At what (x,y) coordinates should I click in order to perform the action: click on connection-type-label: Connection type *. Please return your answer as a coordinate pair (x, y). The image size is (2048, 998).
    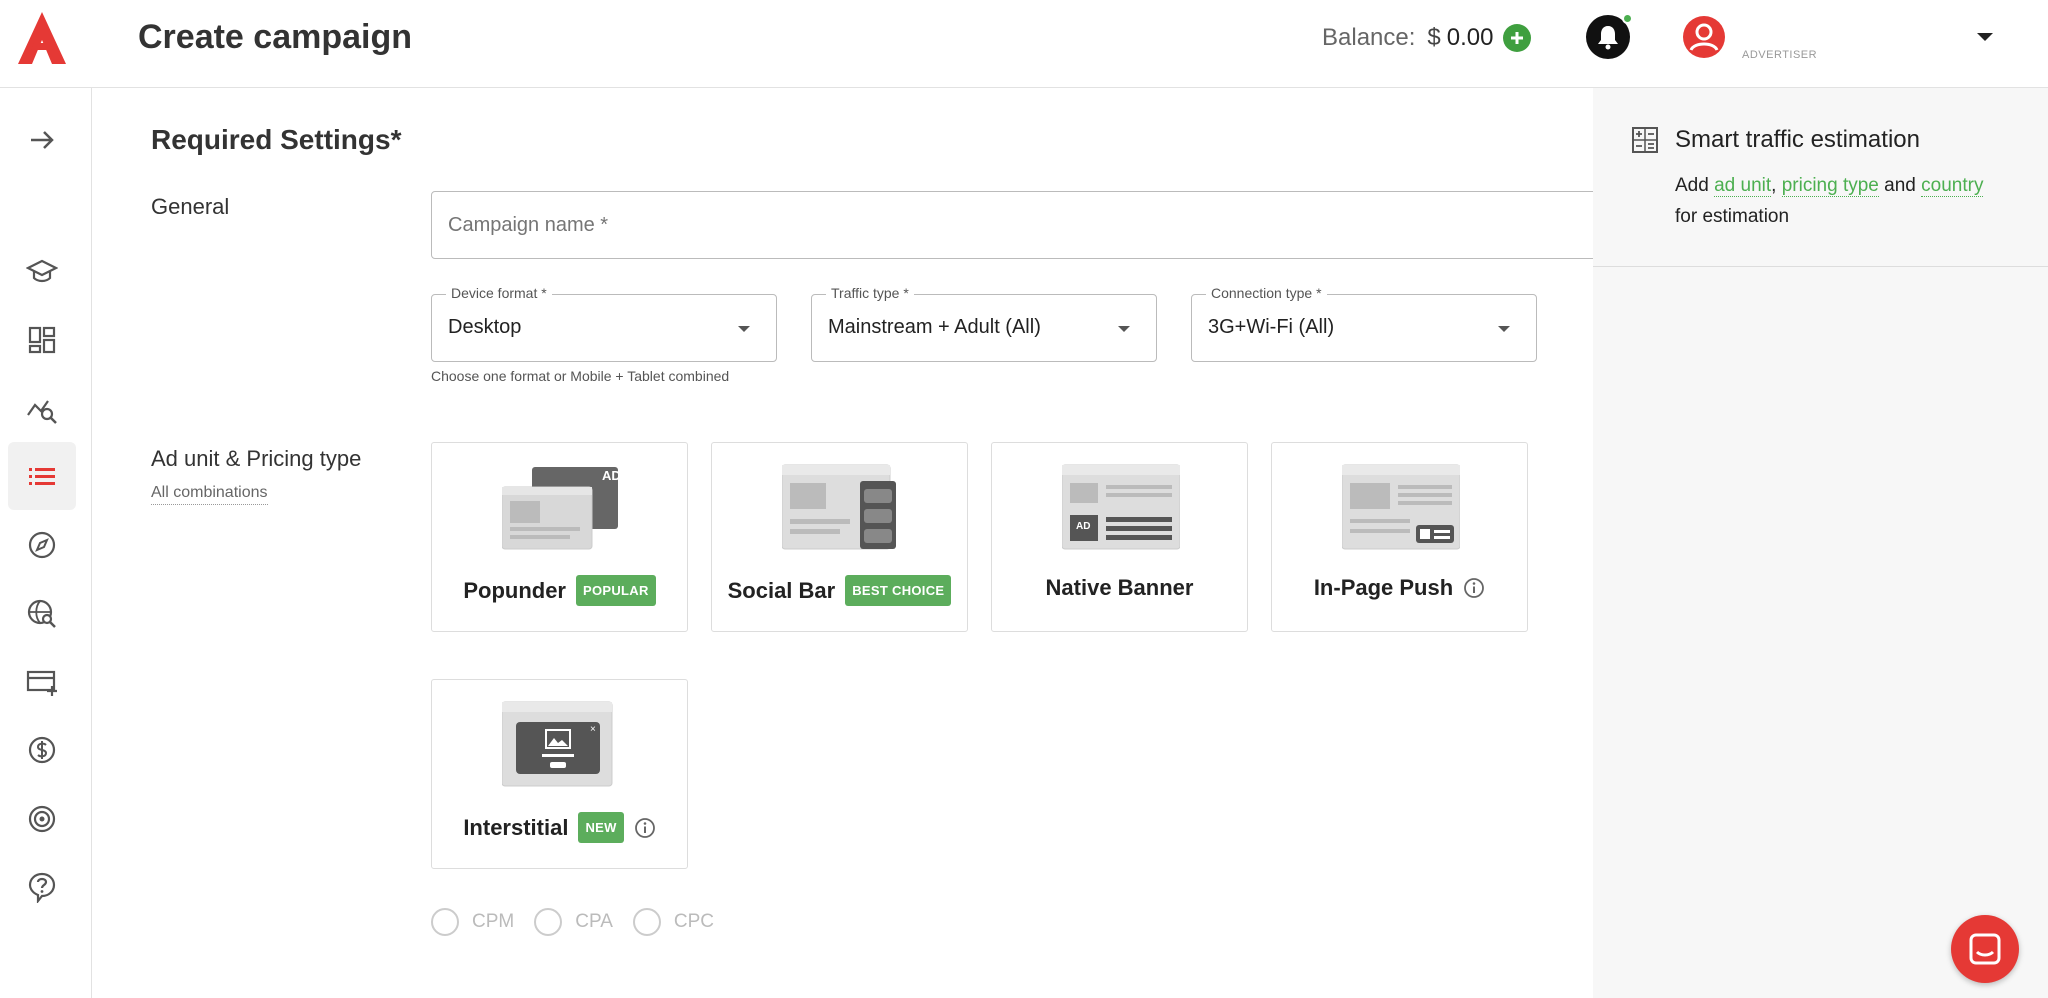
    Looking at the image, I should click on (1266, 293).